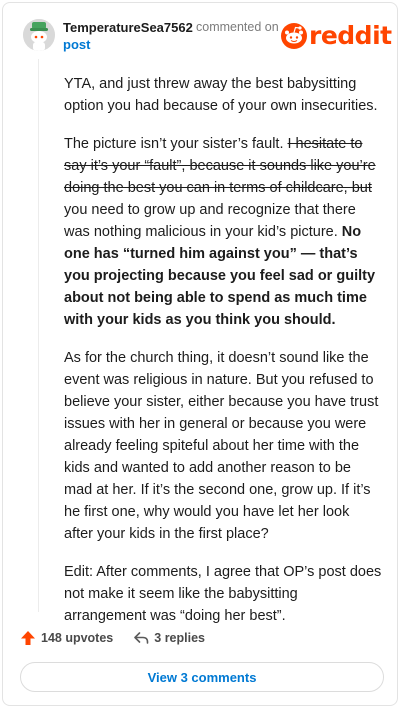  I want to click on comment-footer: 148 upvotes 3 replies, so click(112, 638).